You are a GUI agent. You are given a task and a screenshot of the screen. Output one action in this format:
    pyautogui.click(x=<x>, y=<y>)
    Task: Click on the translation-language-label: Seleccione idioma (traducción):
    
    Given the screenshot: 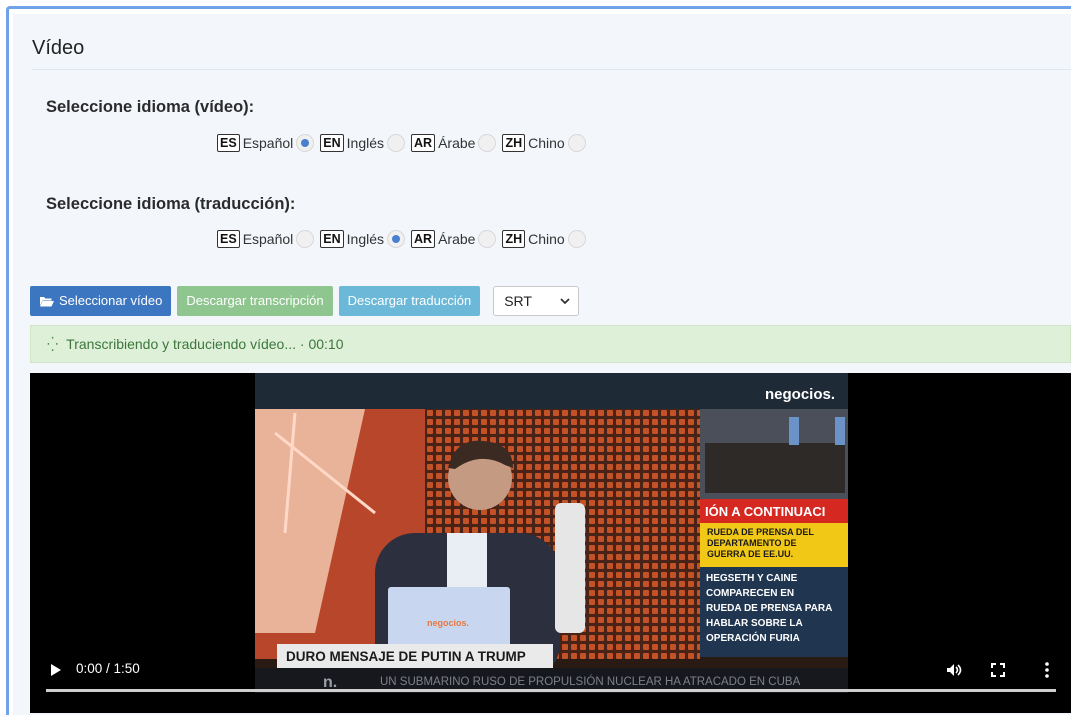 What is the action you would take?
    pyautogui.click(x=171, y=204)
    